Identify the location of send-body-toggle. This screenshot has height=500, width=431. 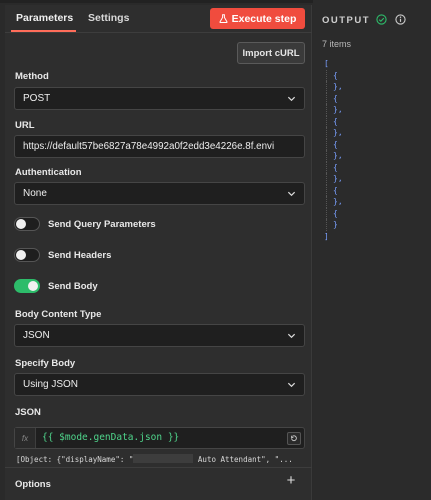
(27, 286).